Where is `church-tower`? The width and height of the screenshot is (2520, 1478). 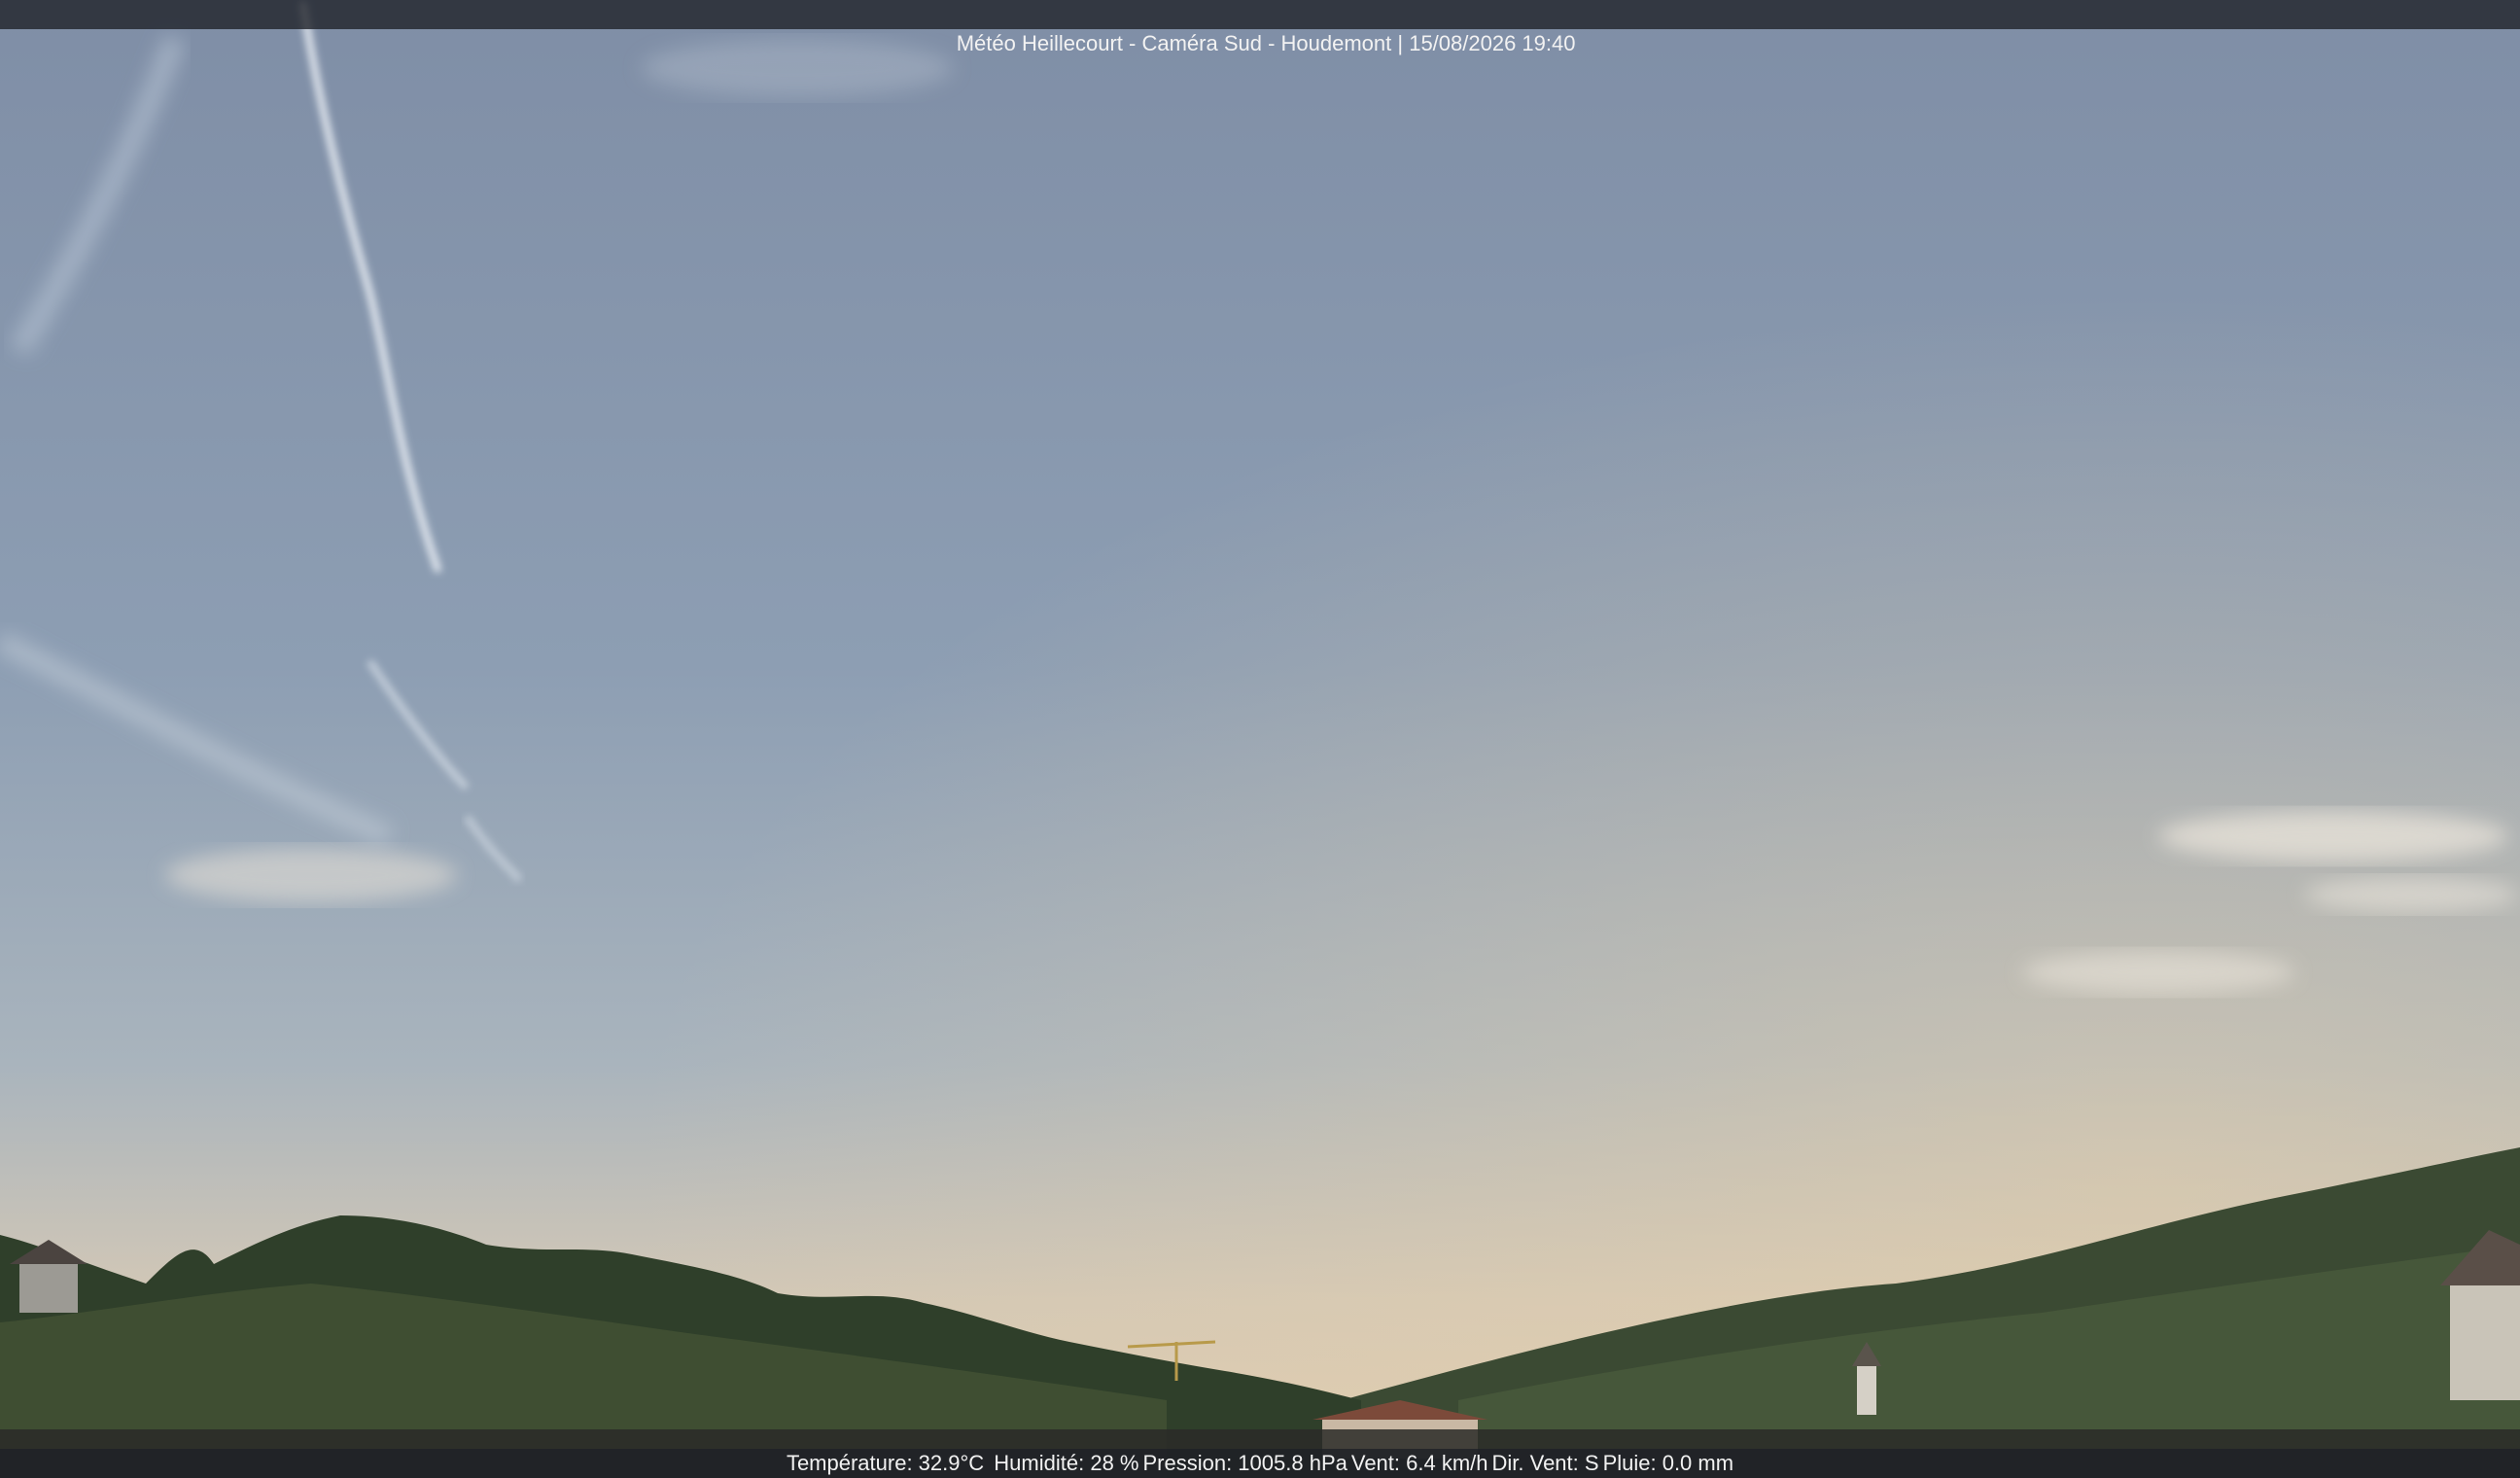
church-tower is located at coordinates (1866, 1390).